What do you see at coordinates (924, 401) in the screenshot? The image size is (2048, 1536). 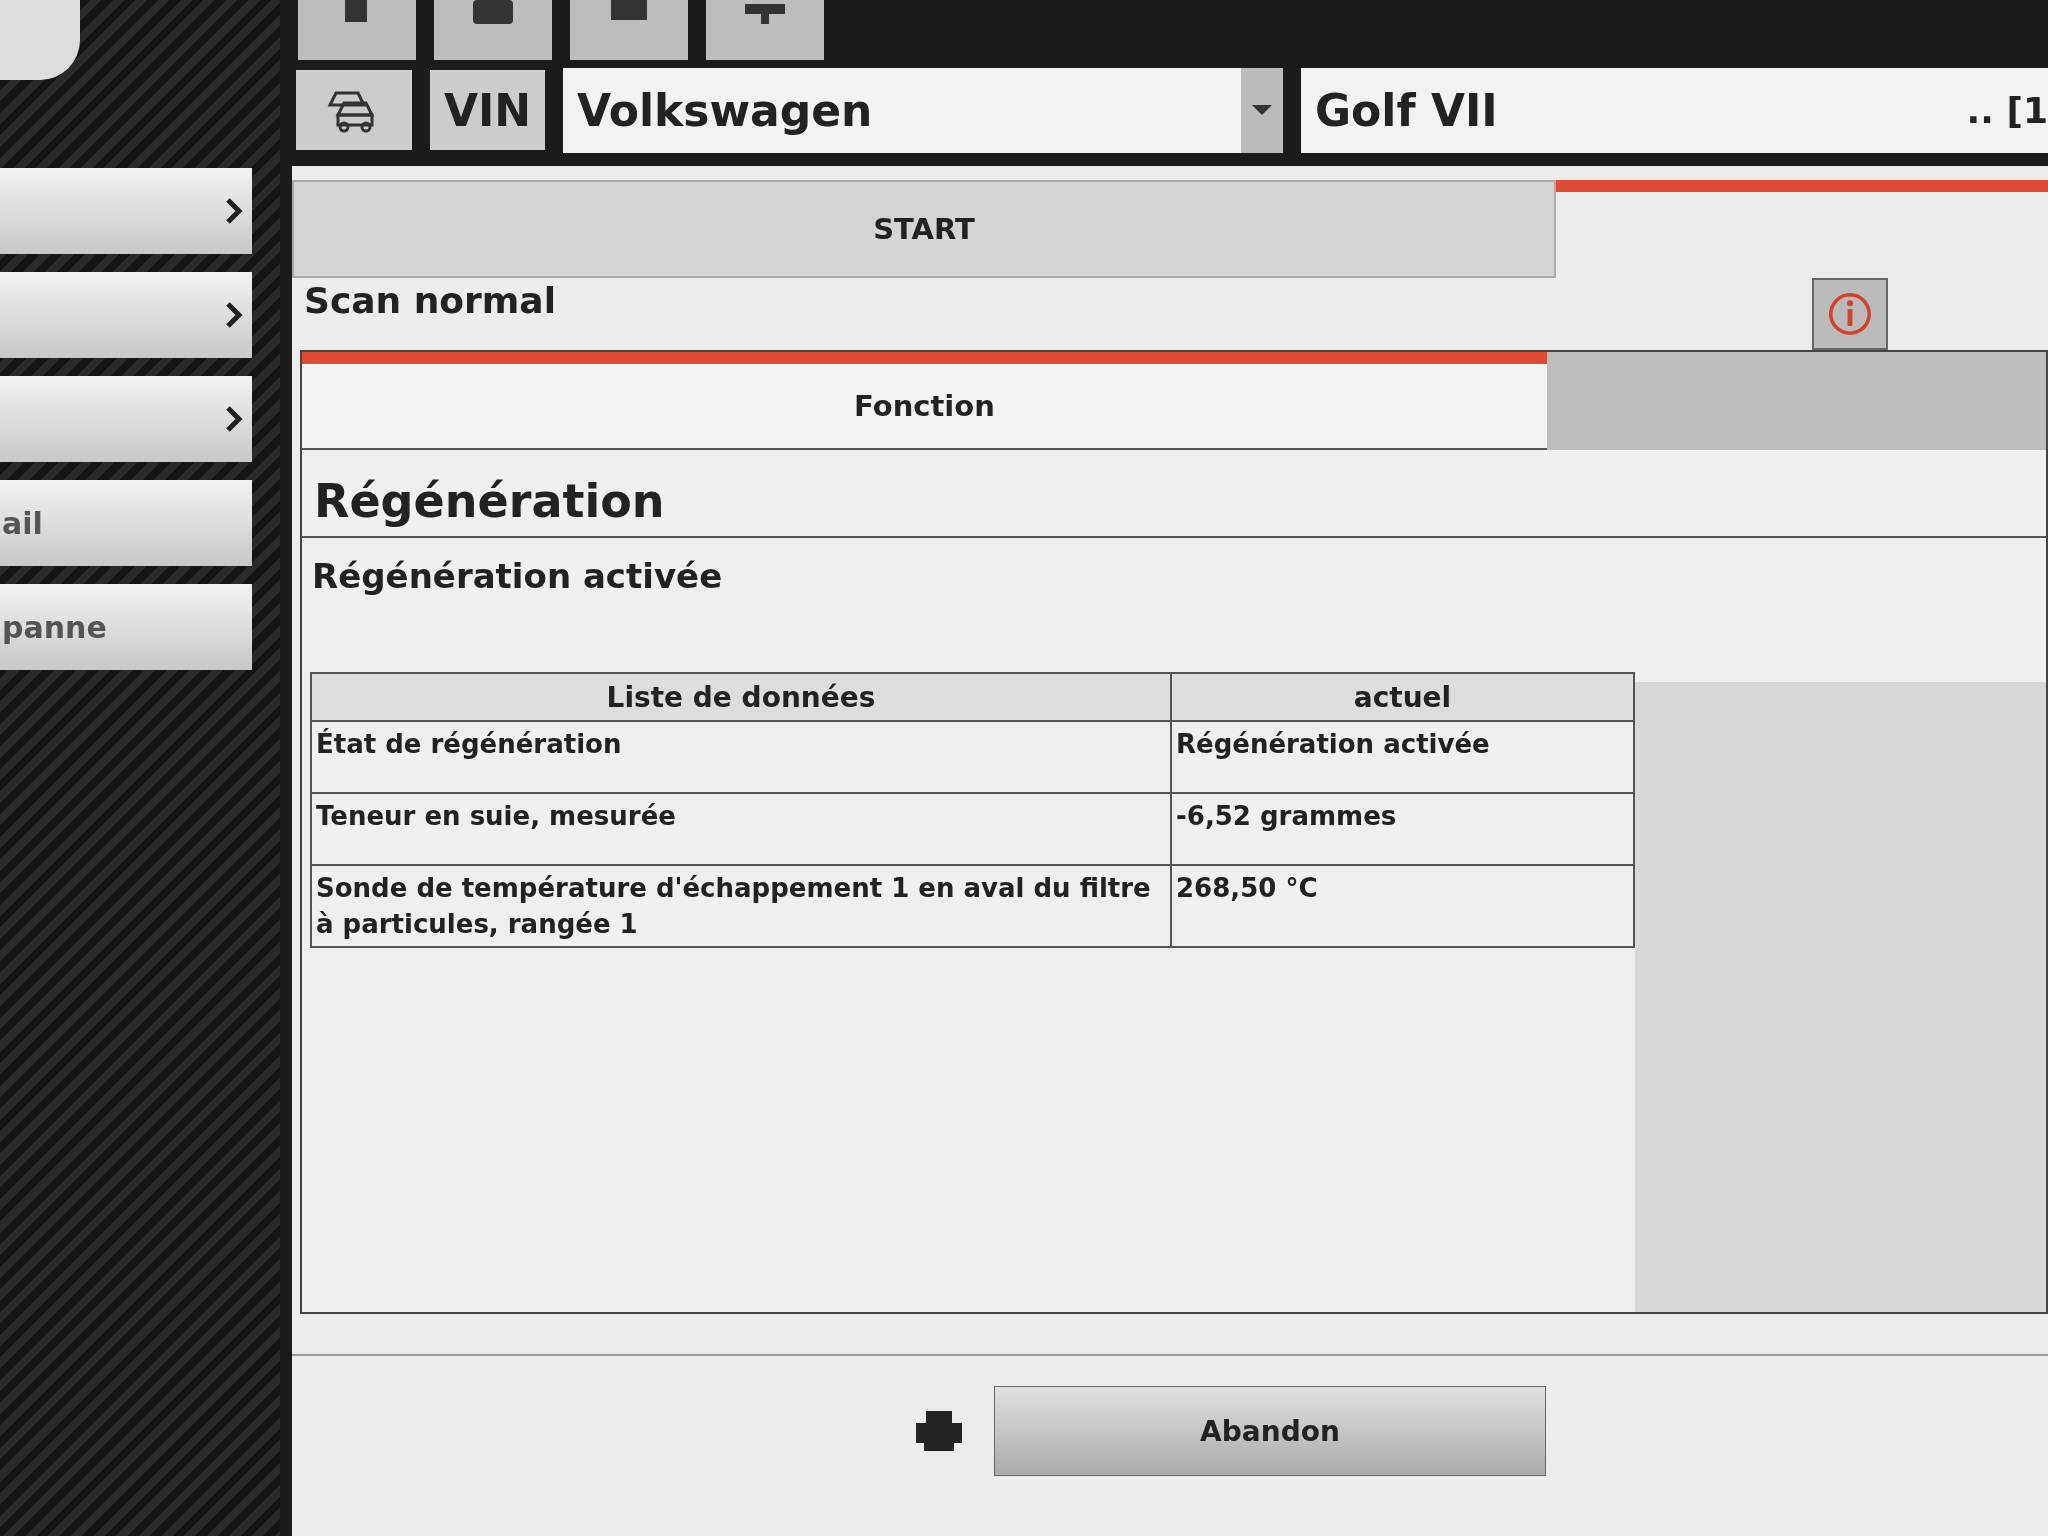 I see `function-tab: Fonction` at bounding box center [924, 401].